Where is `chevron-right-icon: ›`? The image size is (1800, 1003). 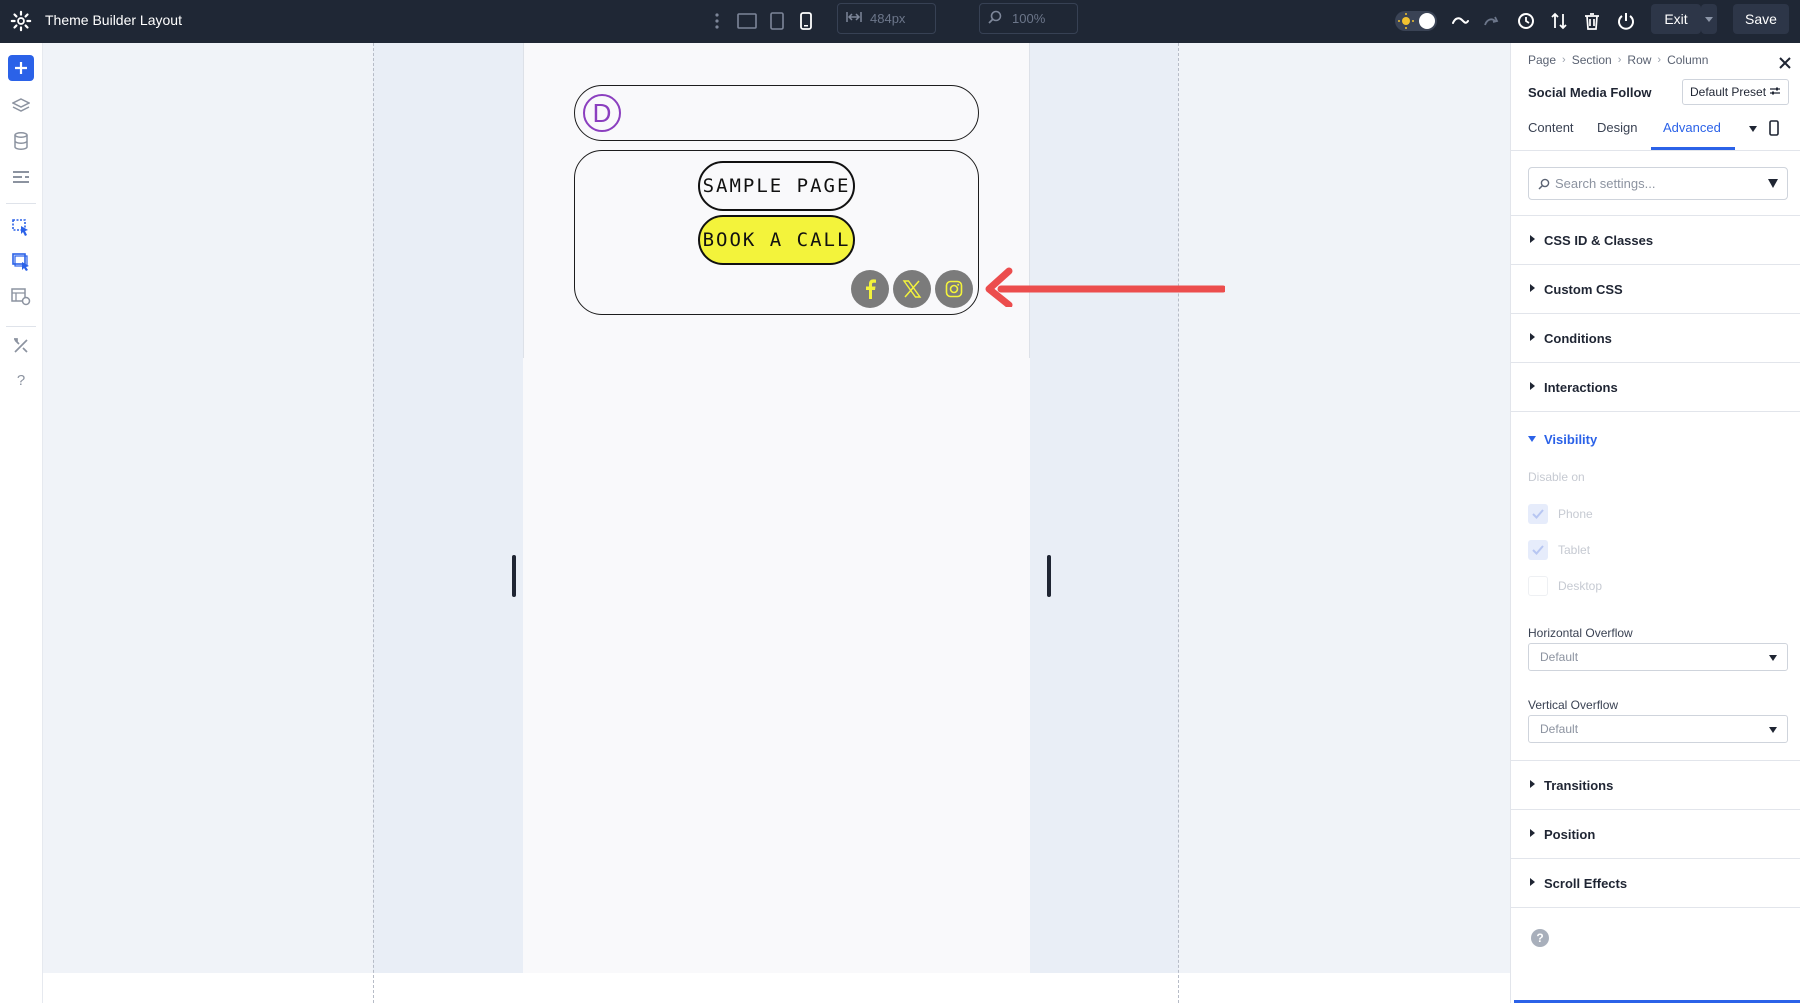
chevron-right-icon: › is located at coordinates (1619, 60).